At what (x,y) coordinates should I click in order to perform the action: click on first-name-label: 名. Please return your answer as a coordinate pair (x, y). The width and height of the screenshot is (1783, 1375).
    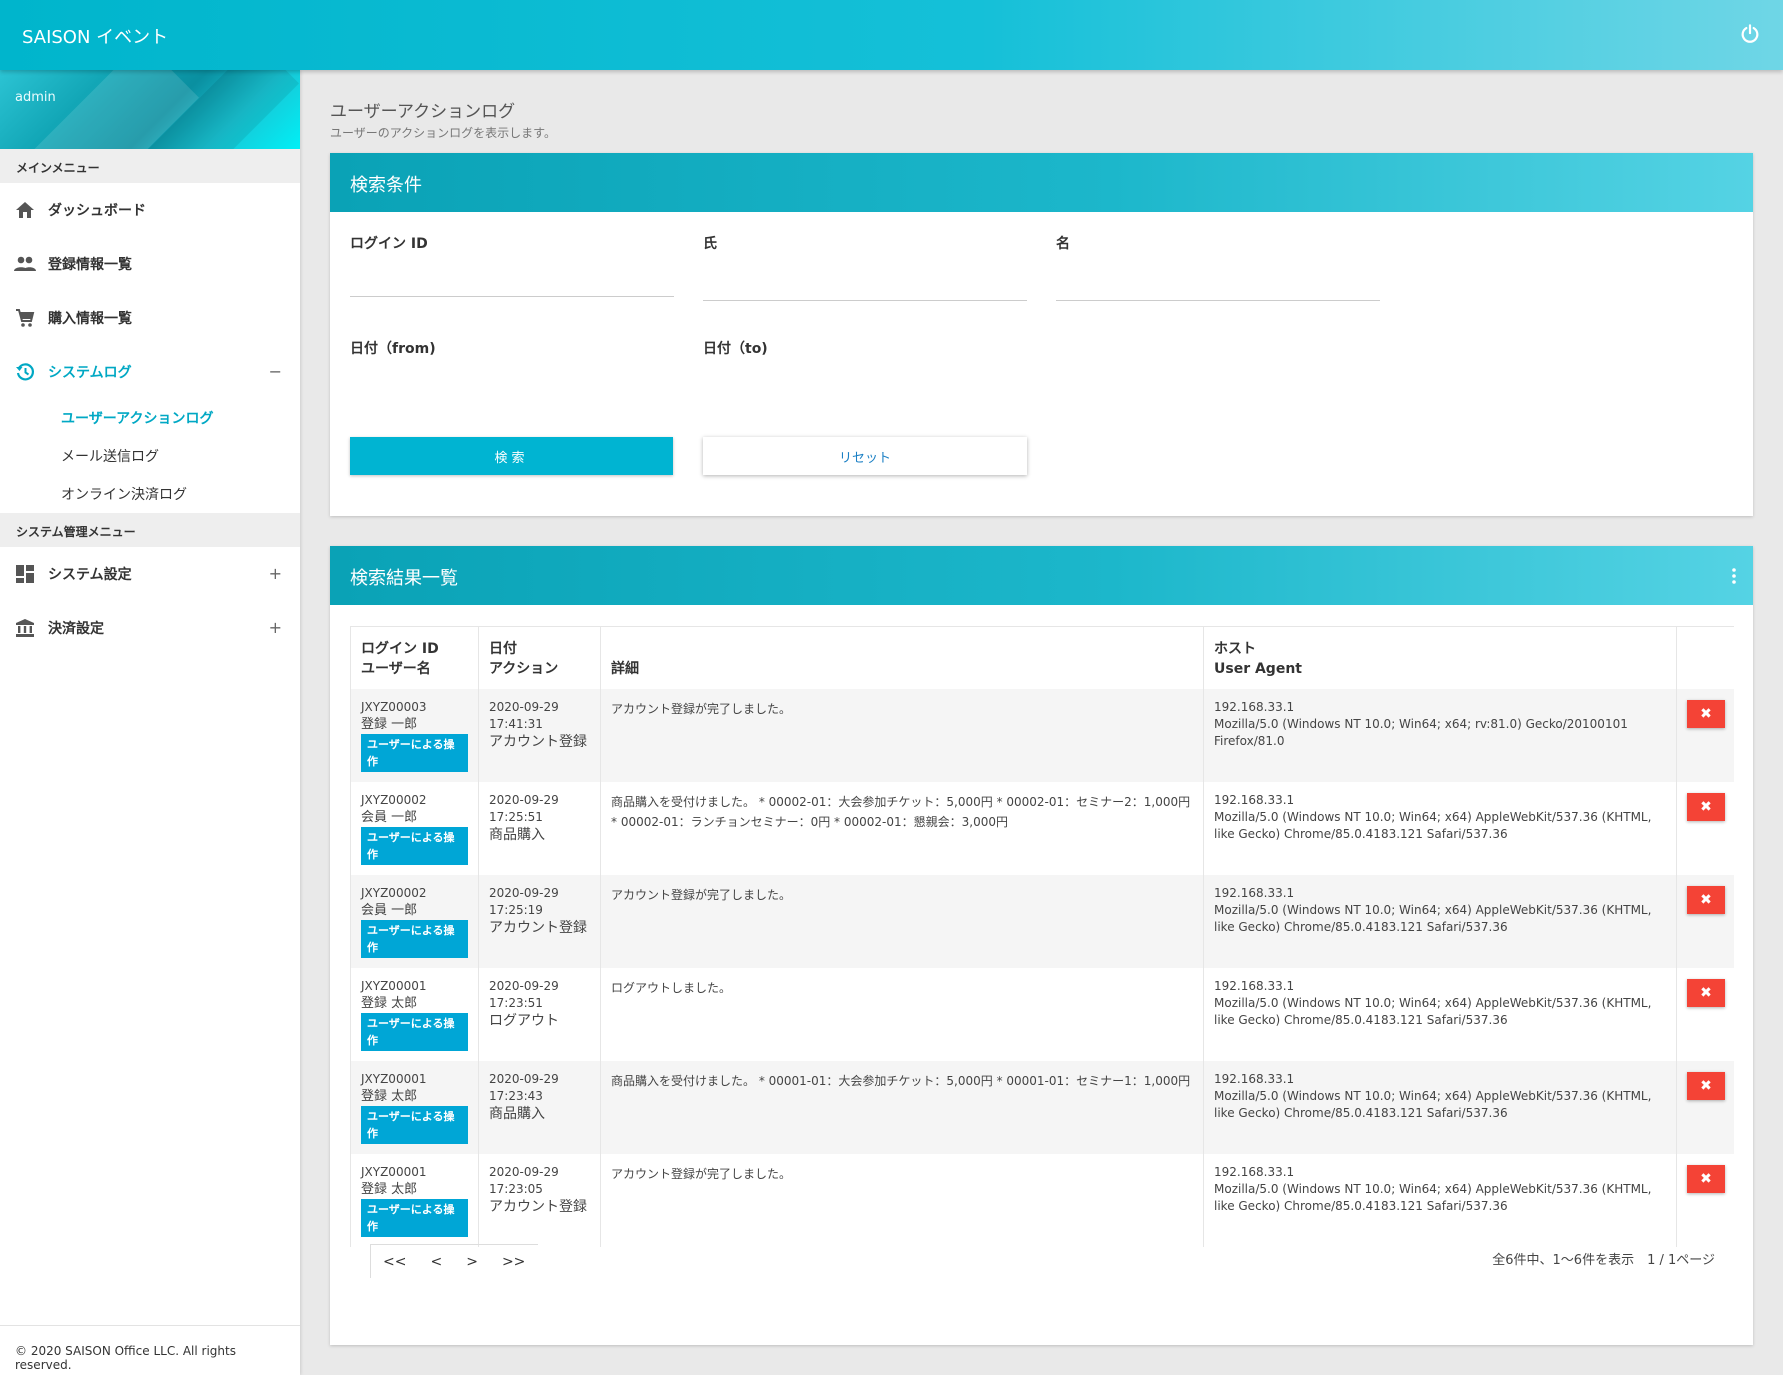
    Looking at the image, I should click on (1063, 244).